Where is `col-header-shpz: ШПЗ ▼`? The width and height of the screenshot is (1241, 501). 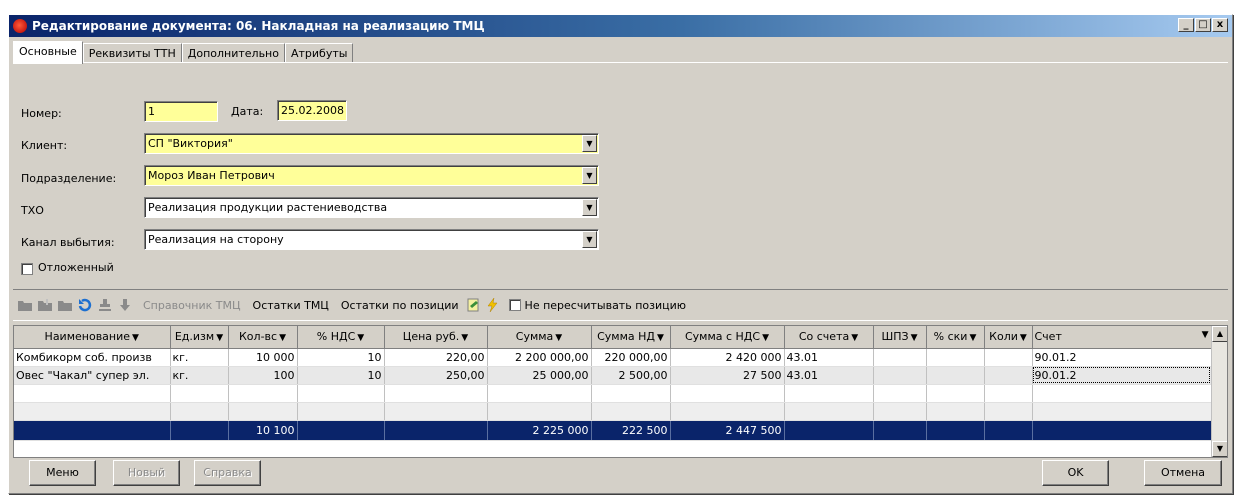 col-header-shpz: ШПЗ ▼ is located at coordinates (900, 337).